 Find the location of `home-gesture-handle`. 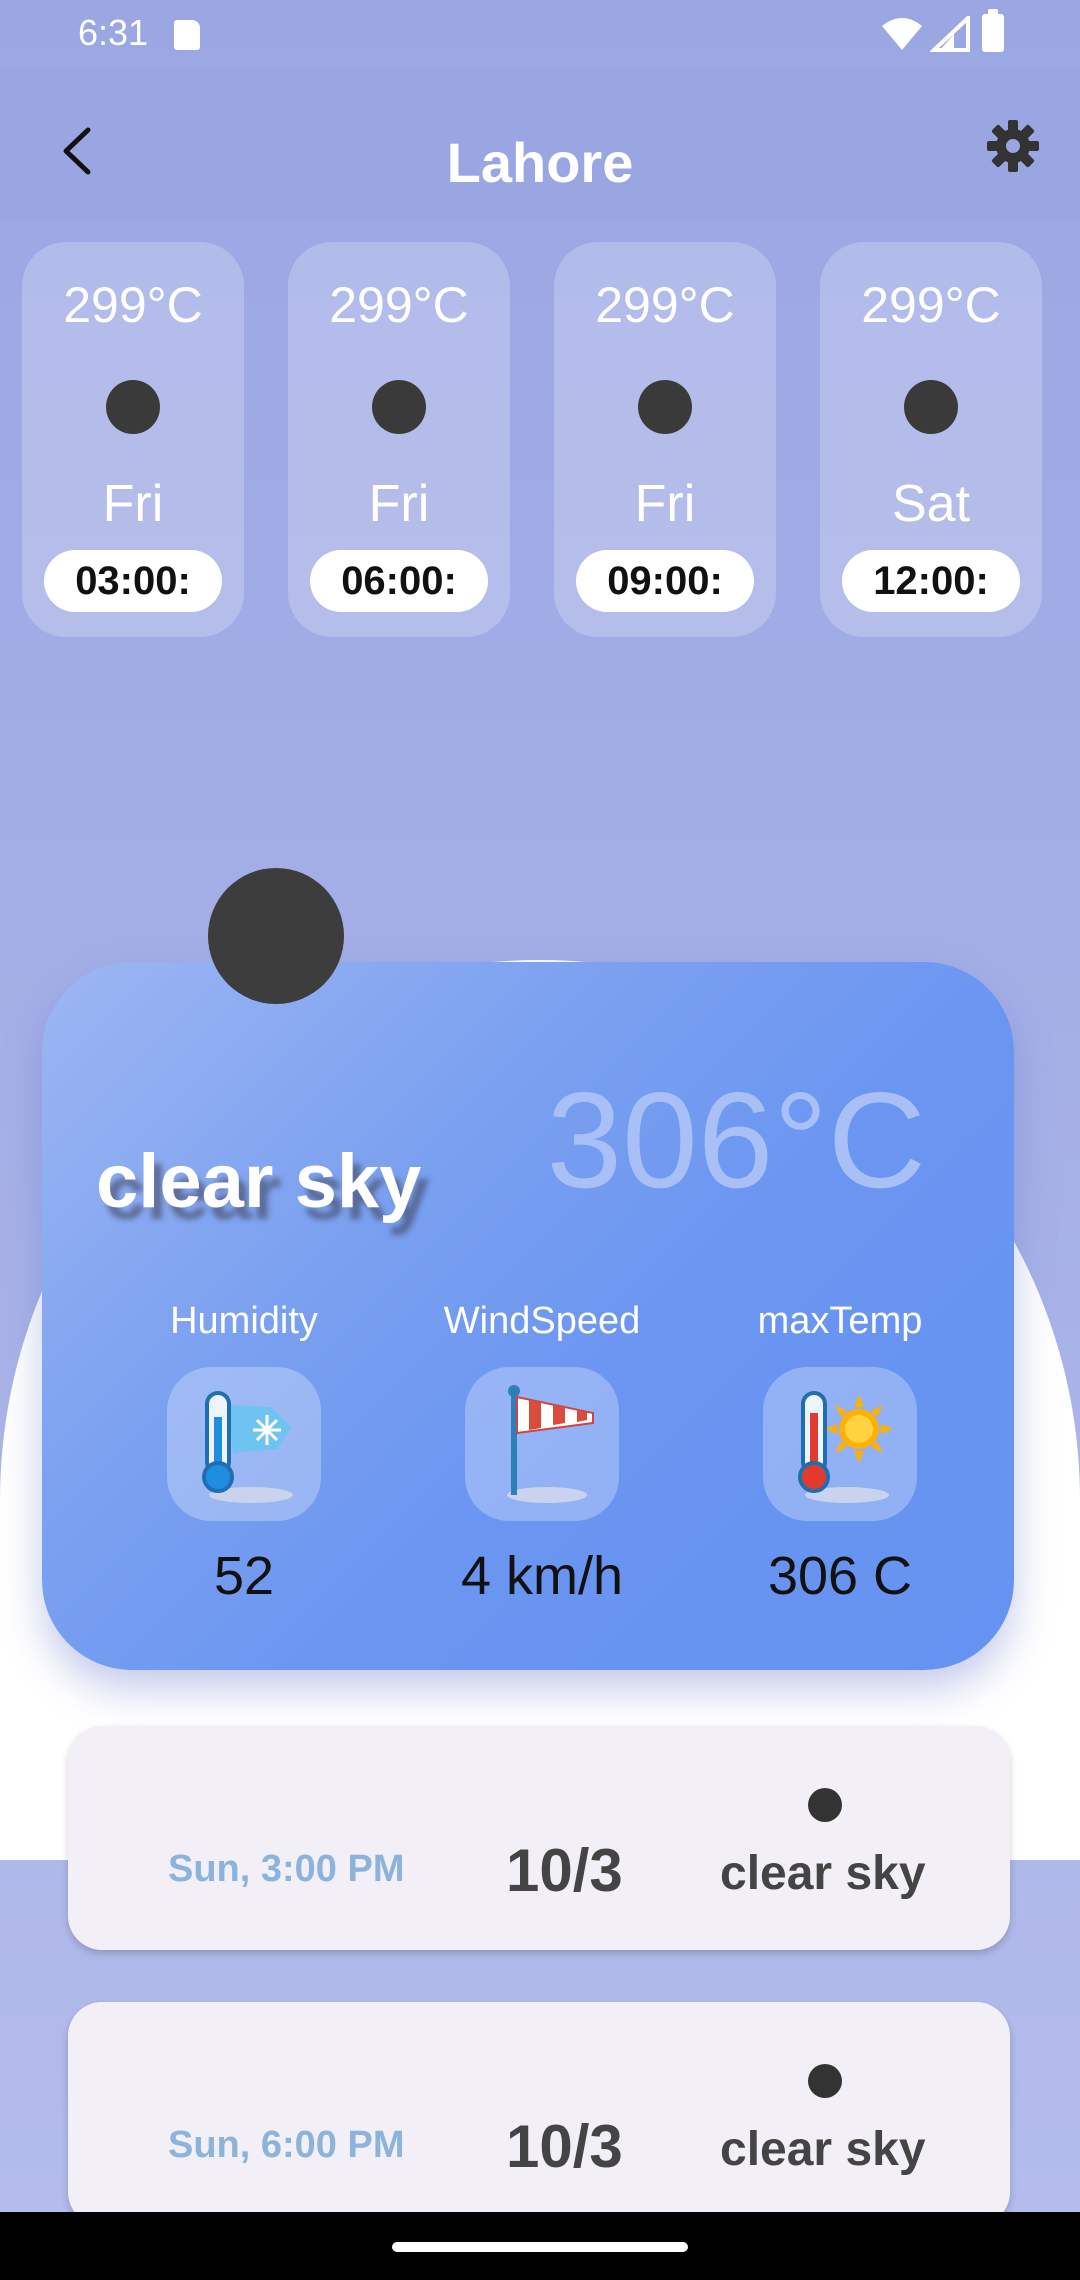

home-gesture-handle is located at coordinates (540, 2247).